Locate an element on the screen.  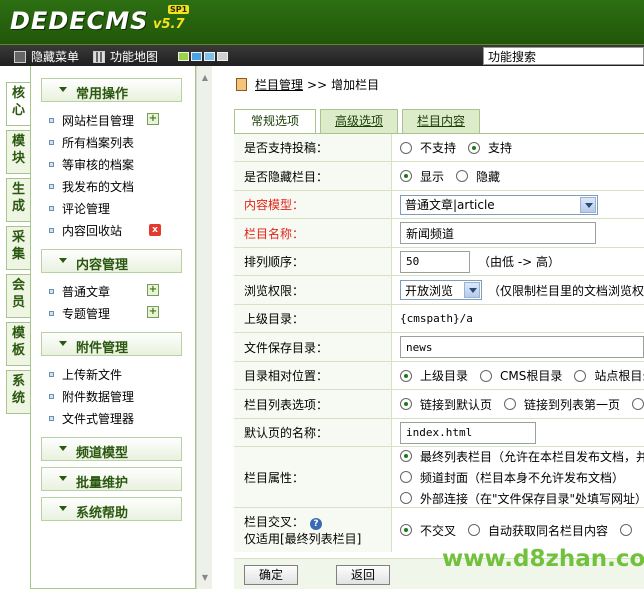
radio-link-other is located at coordinates (638, 404).